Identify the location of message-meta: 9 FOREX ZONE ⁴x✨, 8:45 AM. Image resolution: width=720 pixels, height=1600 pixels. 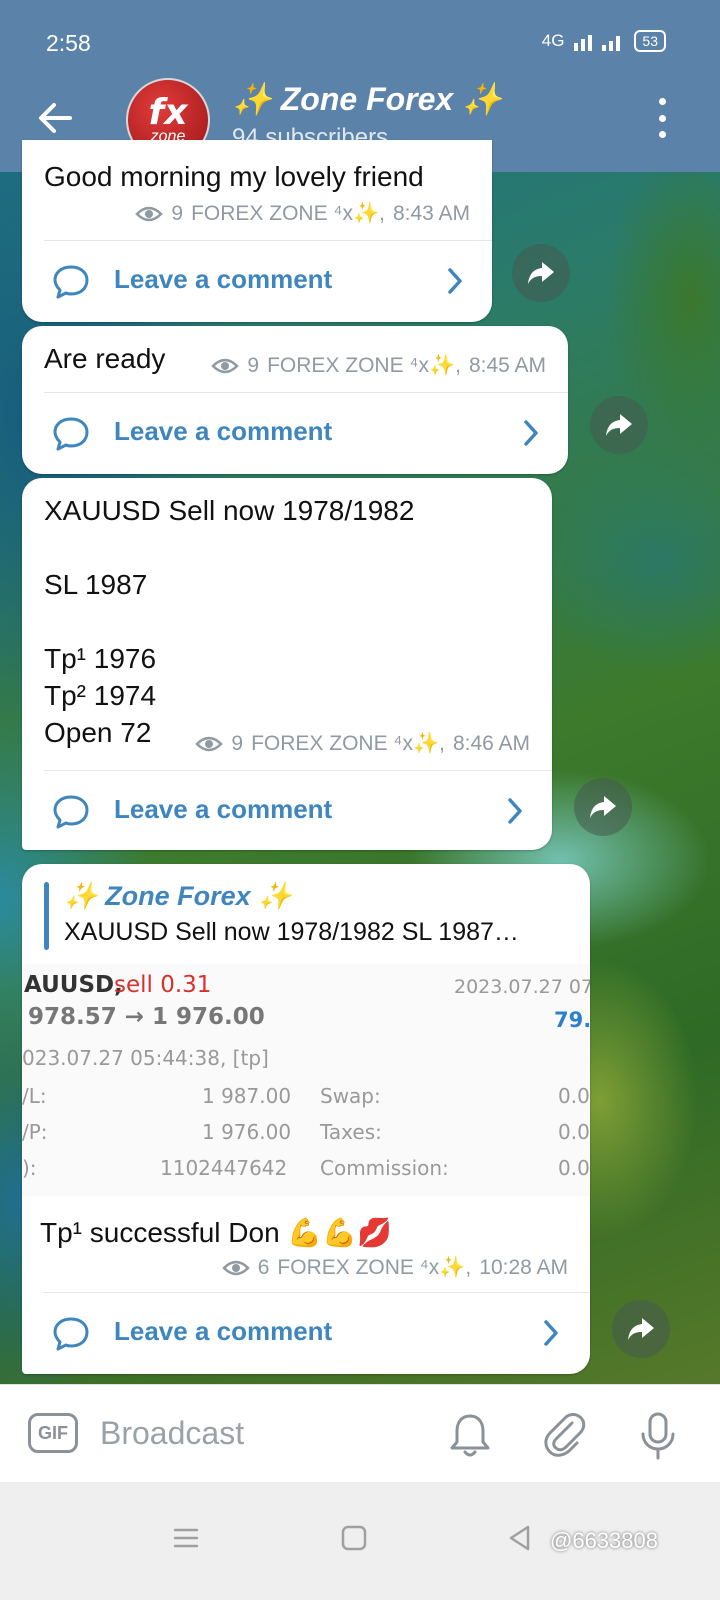
(378, 366).